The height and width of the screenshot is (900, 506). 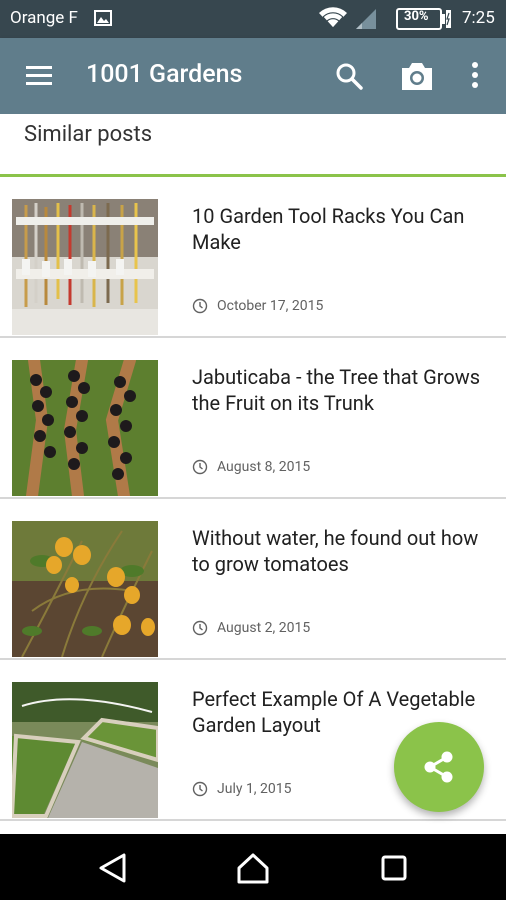 What do you see at coordinates (270, 306) in the screenshot?
I see `post-date: October 17, 2015` at bounding box center [270, 306].